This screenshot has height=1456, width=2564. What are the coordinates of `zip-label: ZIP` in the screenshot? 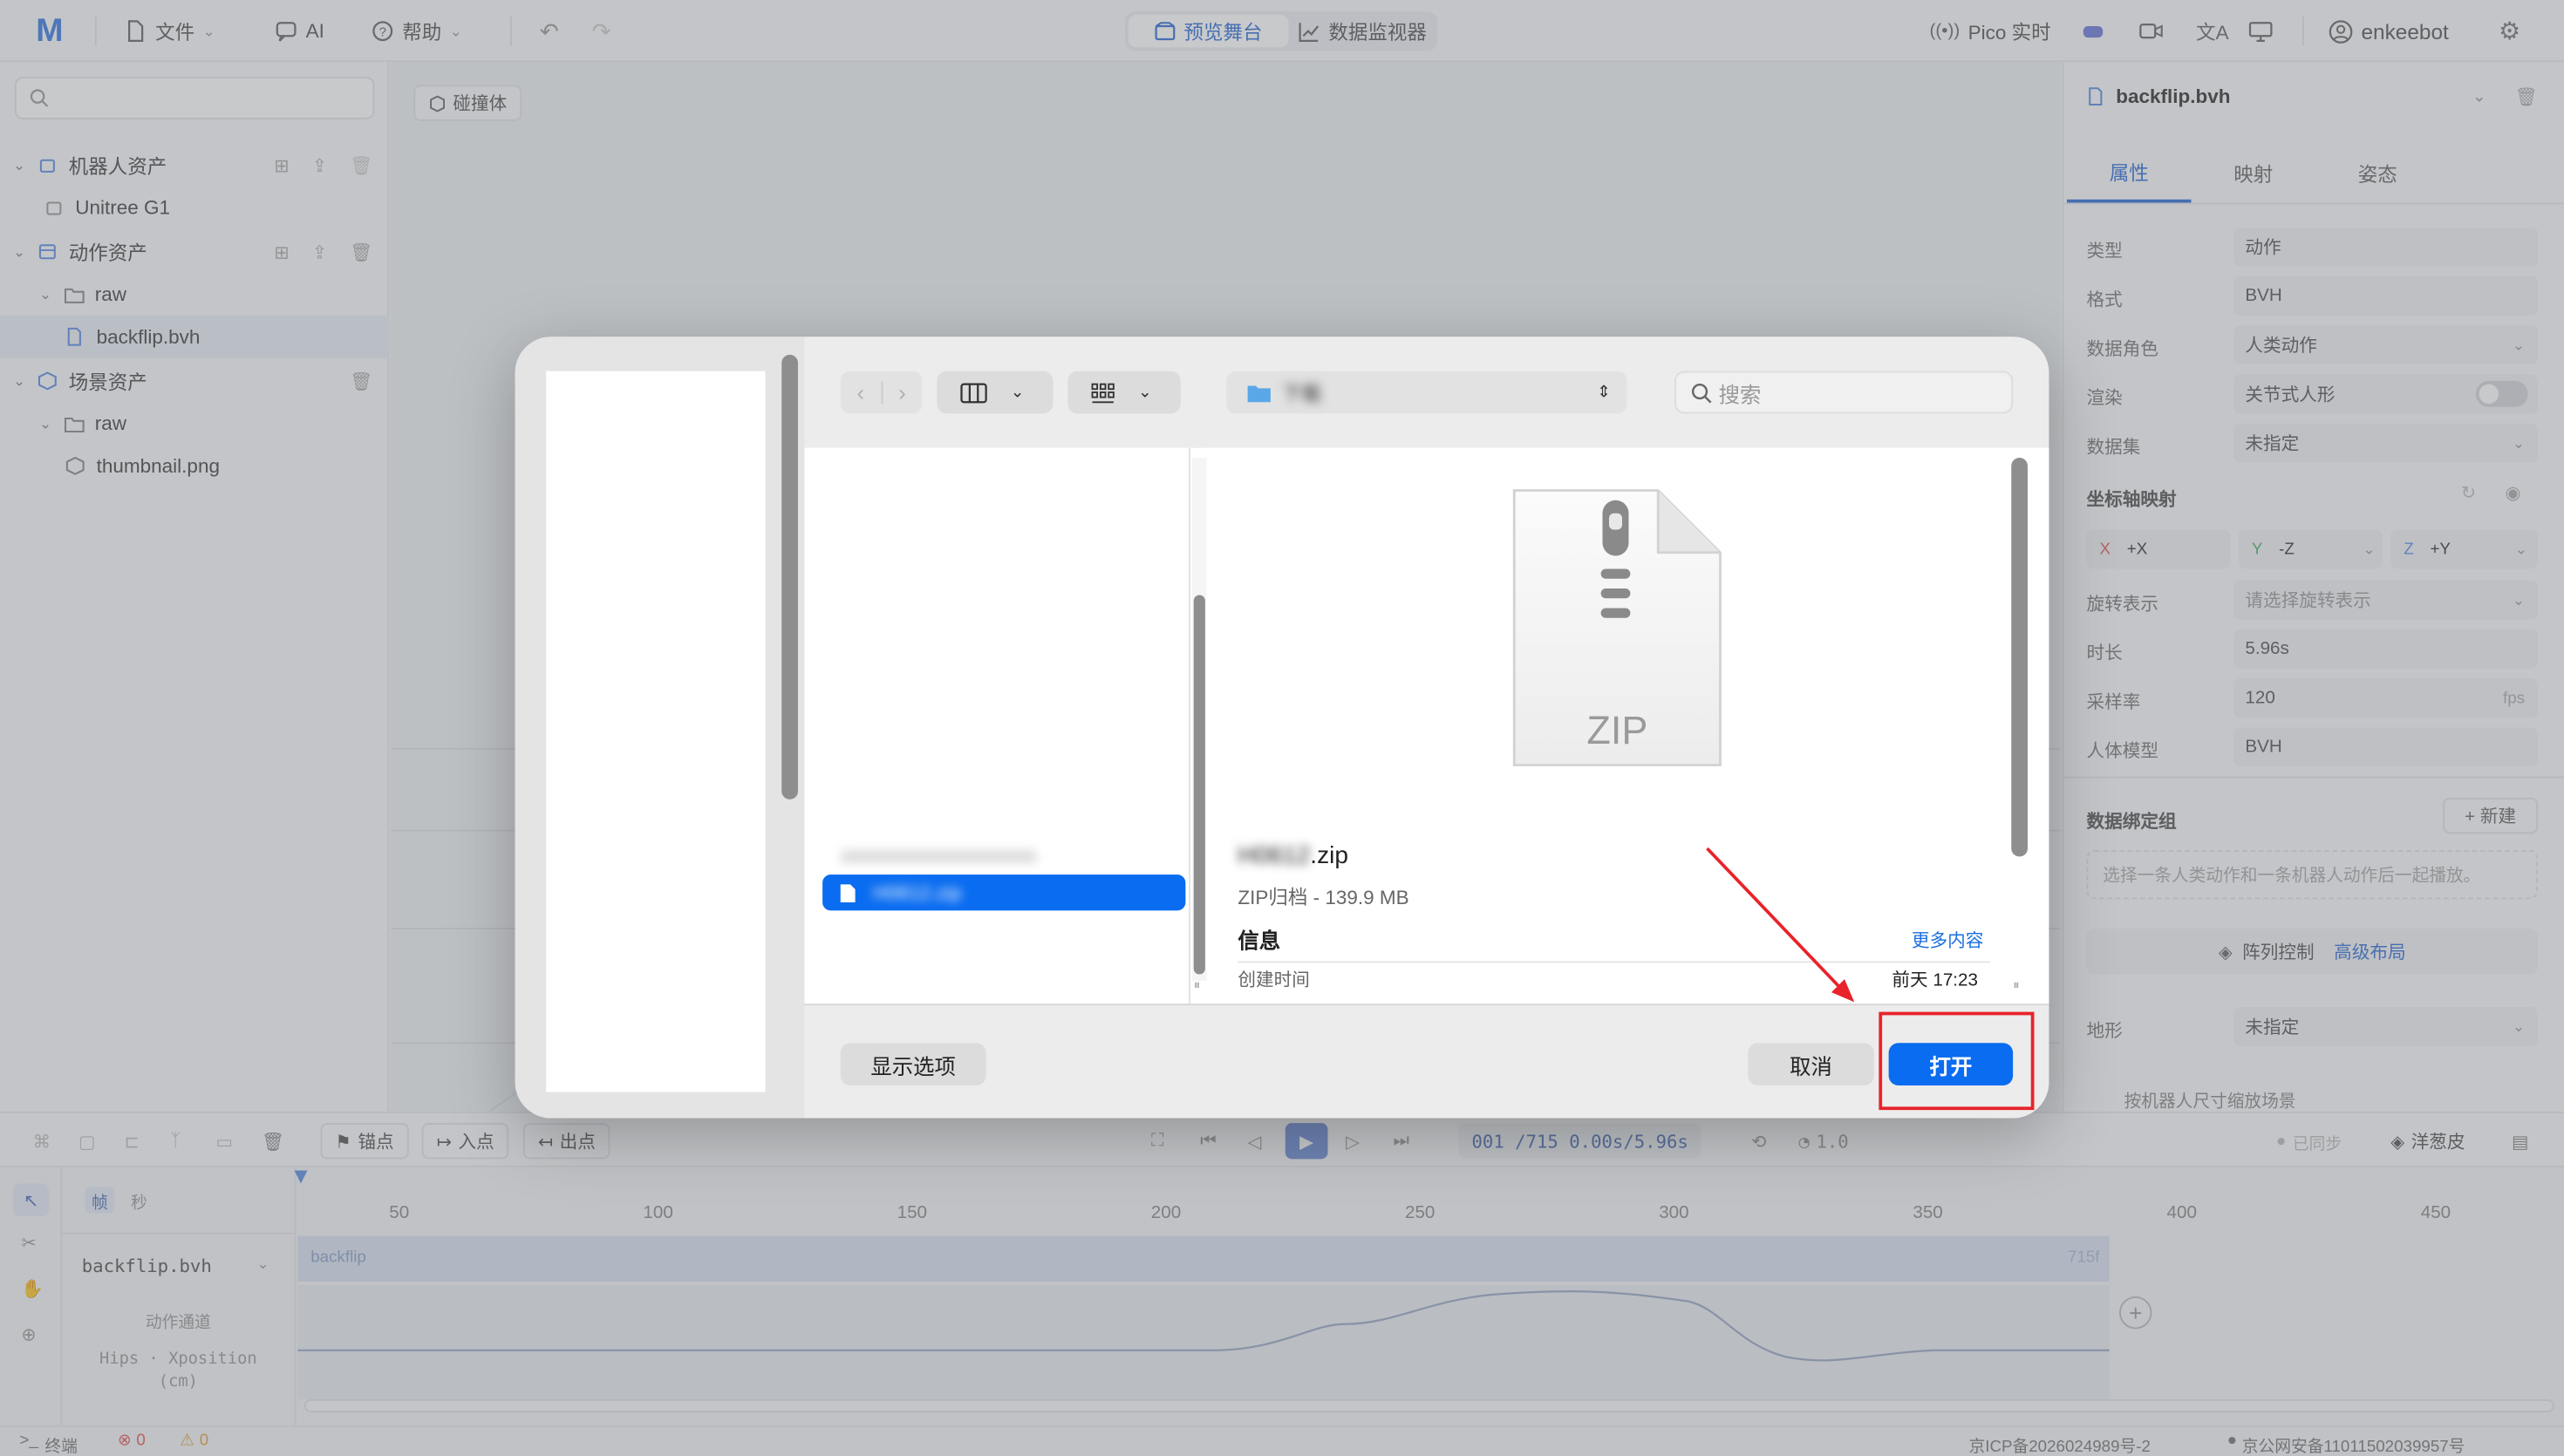 It's located at (1617, 731).